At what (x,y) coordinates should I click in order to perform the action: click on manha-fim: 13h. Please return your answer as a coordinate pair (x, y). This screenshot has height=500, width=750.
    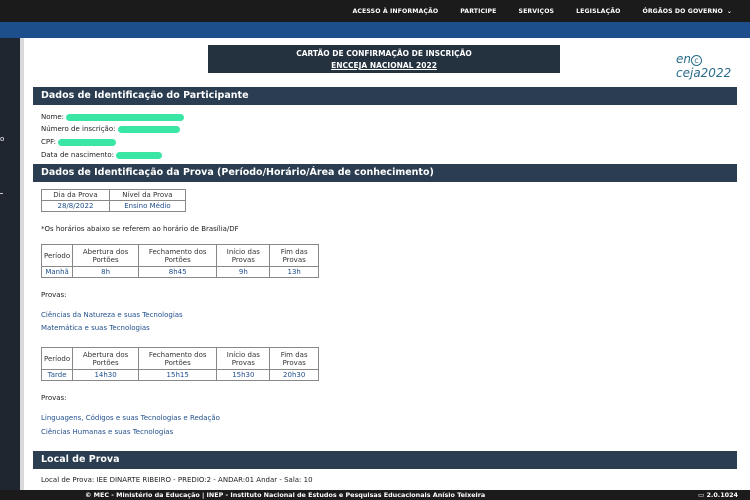
    Looking at the image, I should click on (294, 272).